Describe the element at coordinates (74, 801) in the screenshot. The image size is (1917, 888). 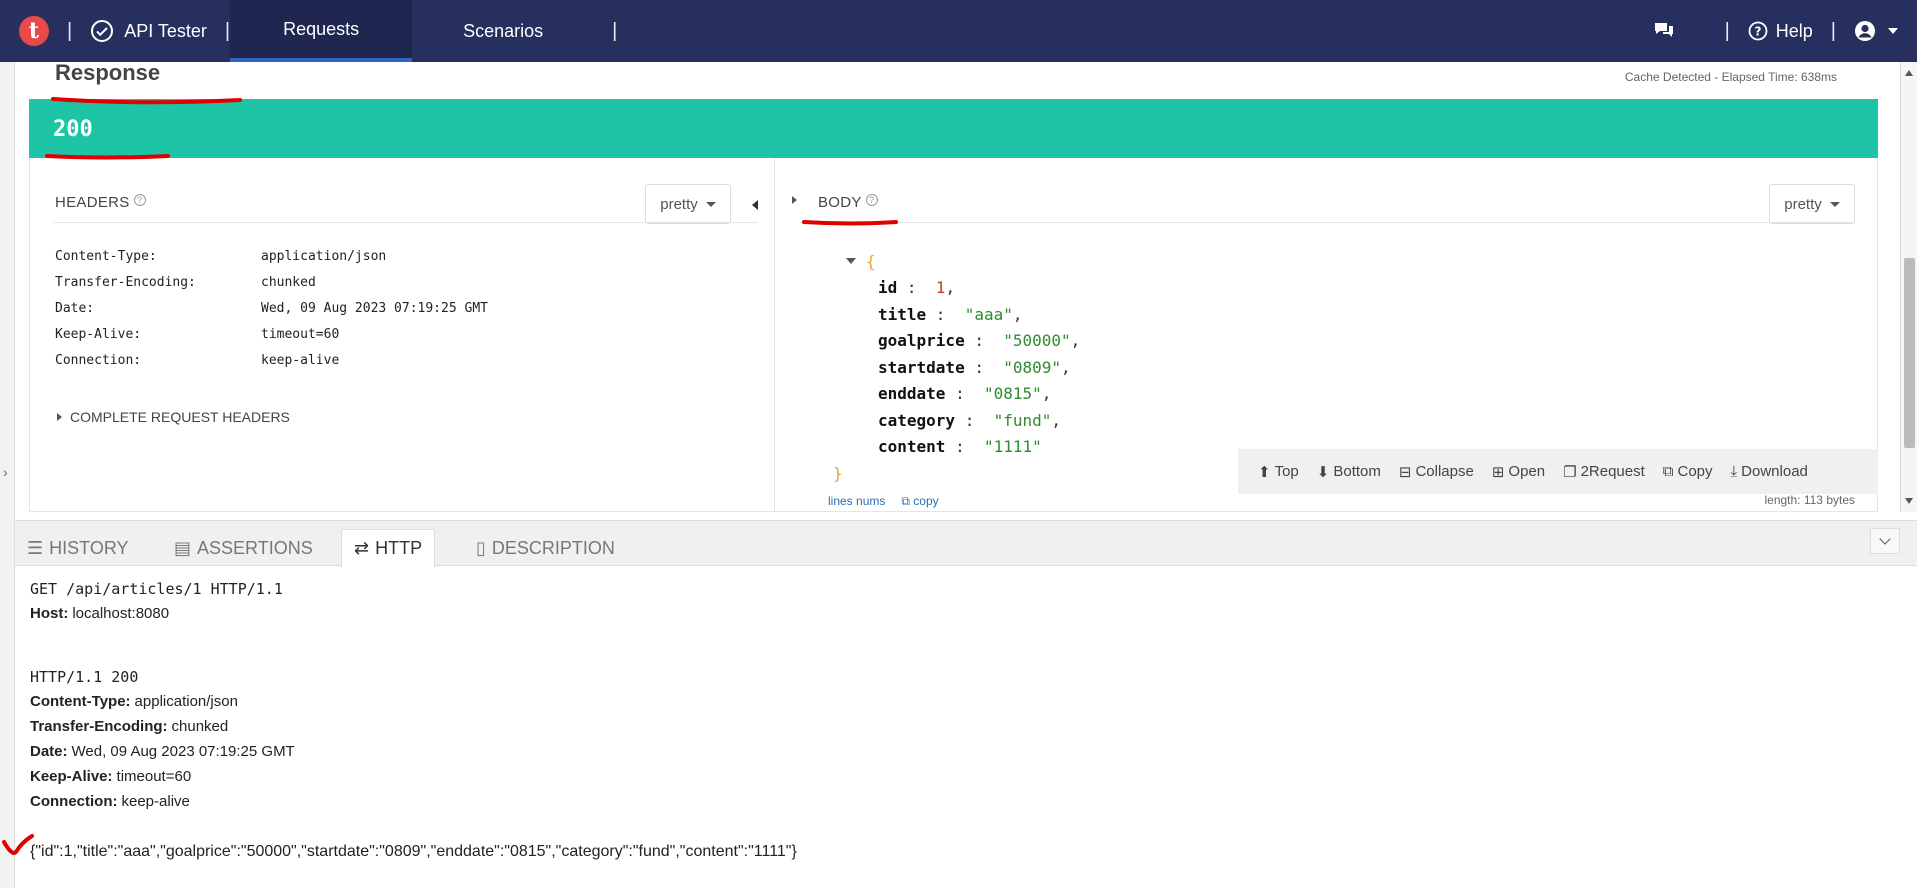
I see `response-header-key: Connection:` at that location.